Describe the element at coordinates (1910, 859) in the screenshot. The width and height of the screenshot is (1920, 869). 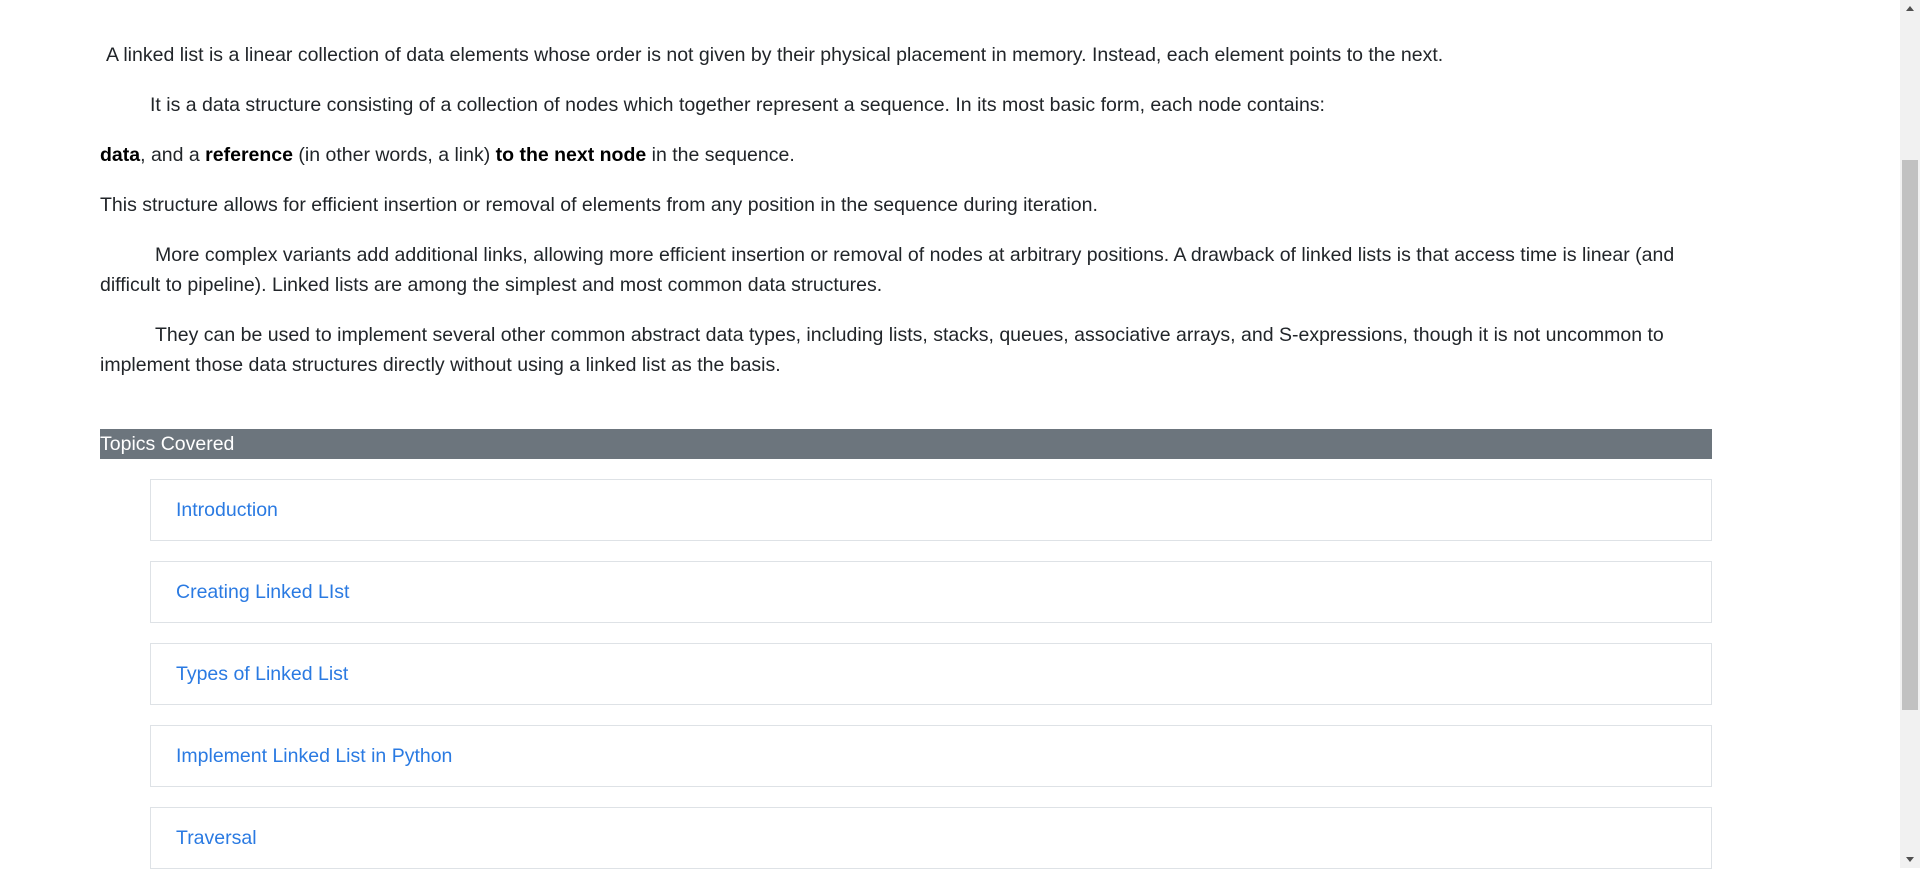
I see `scroll-down-arrow-icon` at that location.